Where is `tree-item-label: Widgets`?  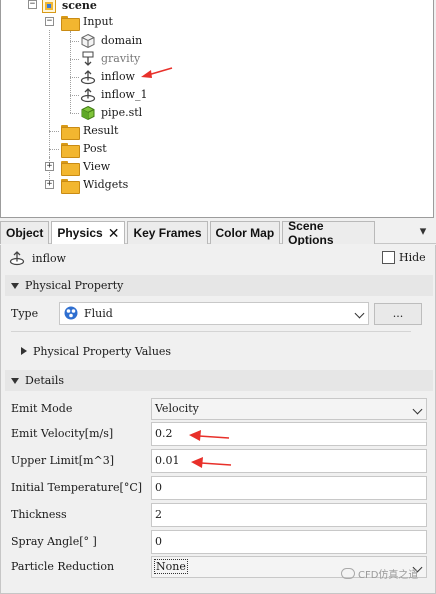 tree-item-label: Widgets is located at coordinates (106, 184).